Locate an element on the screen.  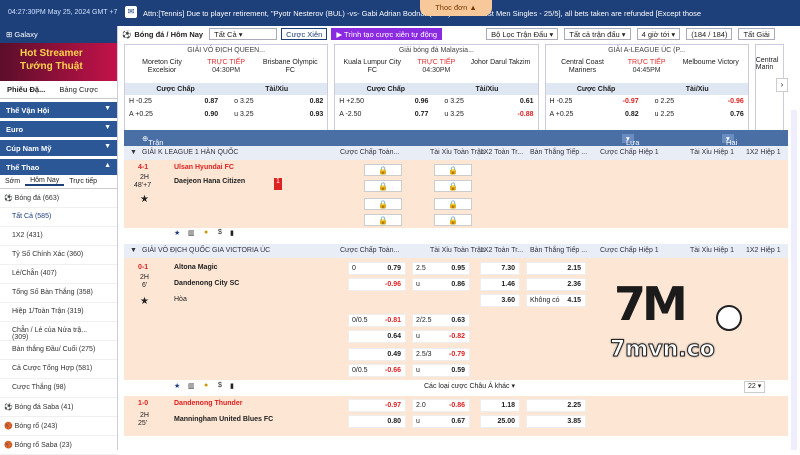
odds-button: 0.64 is located at coordinates (377, 336).